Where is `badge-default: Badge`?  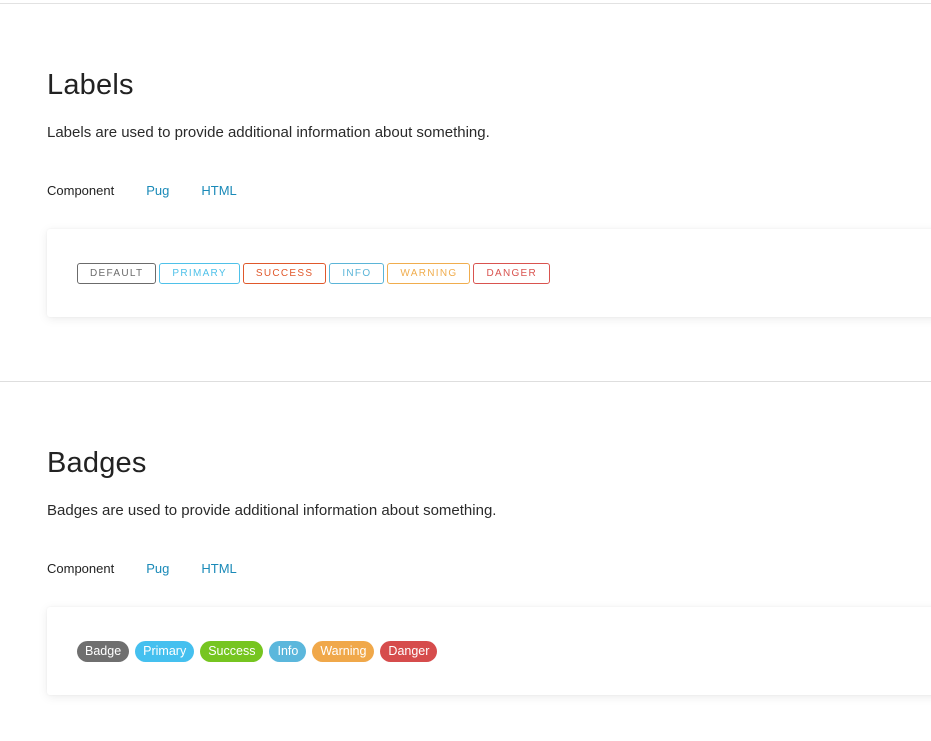
badge-default: Badge is located at coordinates (103, 651).